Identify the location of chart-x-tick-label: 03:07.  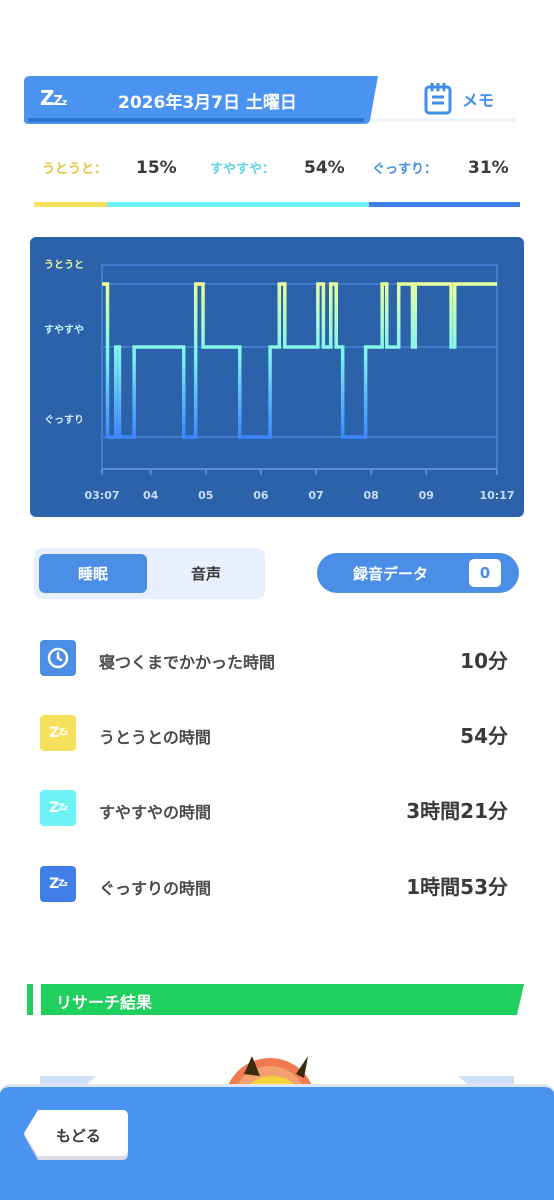
(101, 495).